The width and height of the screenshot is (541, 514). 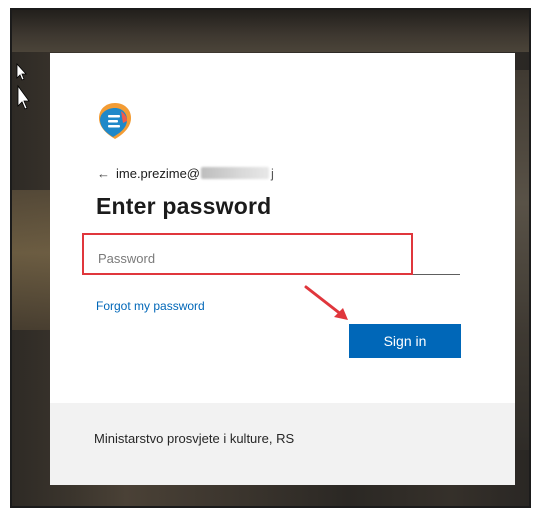 What do you see at coordinates (158, 173) in the screenshot?
I see `account-email: ime.prezime@` at bounding box center [158, 173].